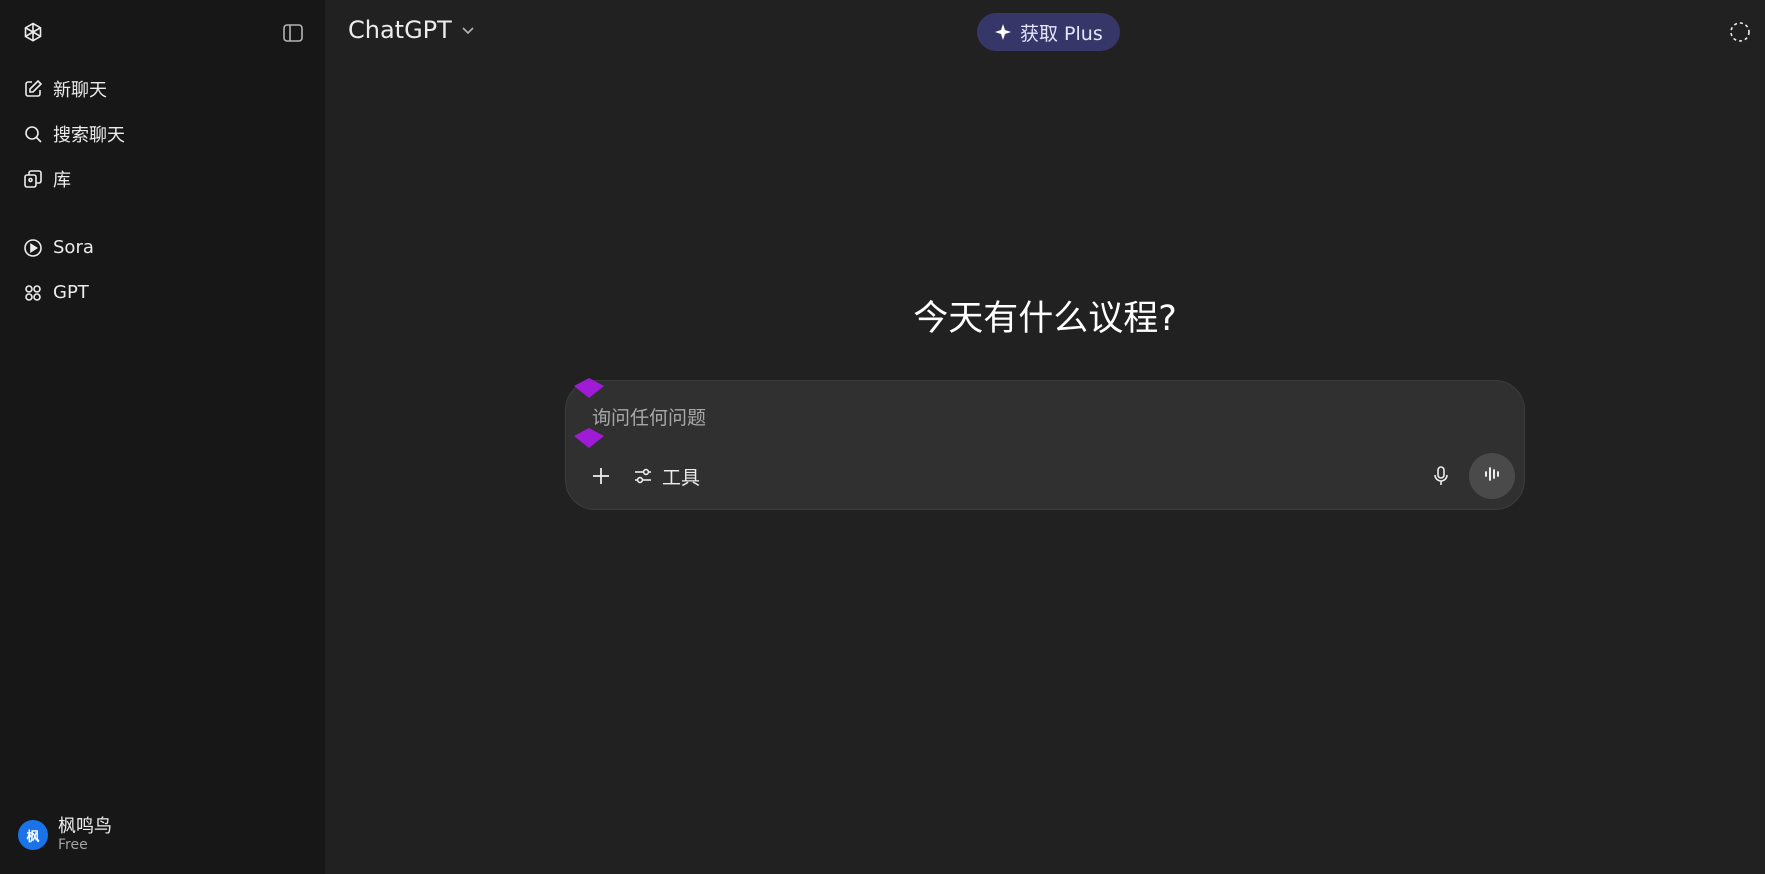 The height and width of the screenshot is (874, 1765). I want to click on sidebar-item-label: 新聊天, so click(80, 90).